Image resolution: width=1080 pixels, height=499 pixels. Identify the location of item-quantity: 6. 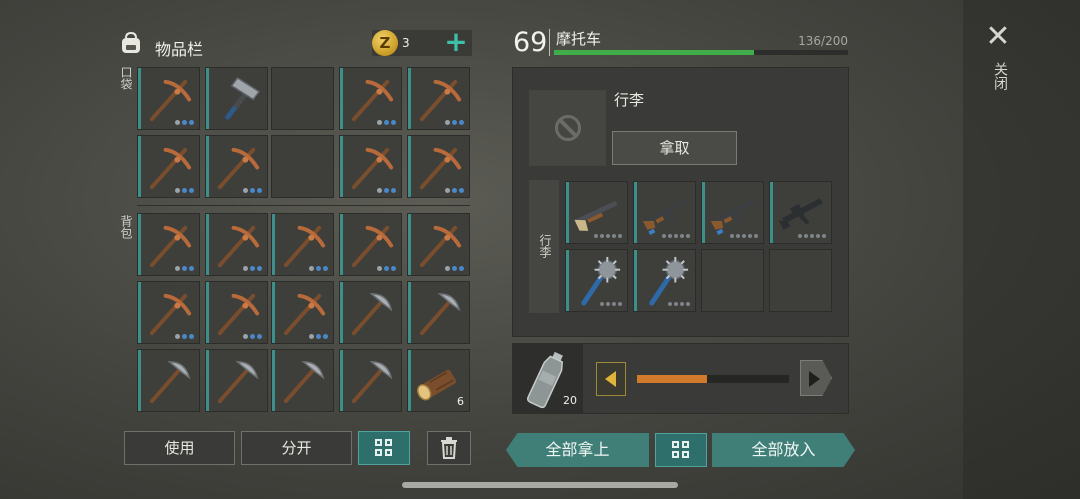
(460, 401).